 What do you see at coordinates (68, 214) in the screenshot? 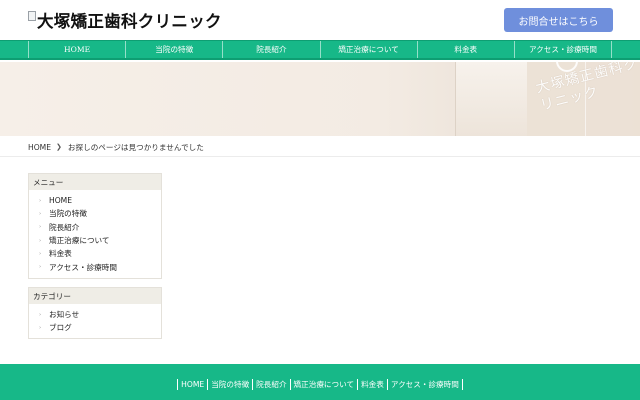
I see `sidebar-item-label: 当院の特徴` at bounding box center [68, 214].